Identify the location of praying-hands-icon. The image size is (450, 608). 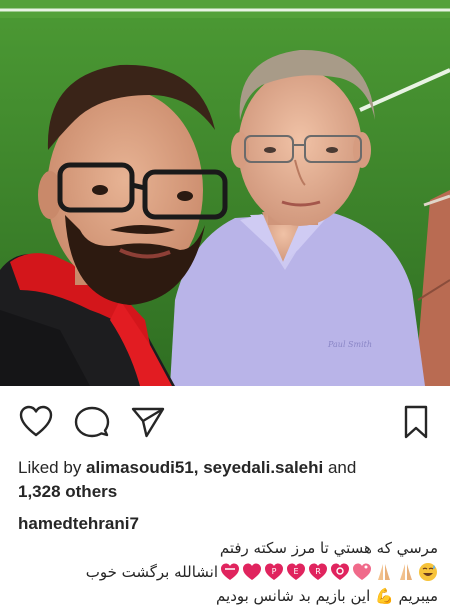
(384, 572).